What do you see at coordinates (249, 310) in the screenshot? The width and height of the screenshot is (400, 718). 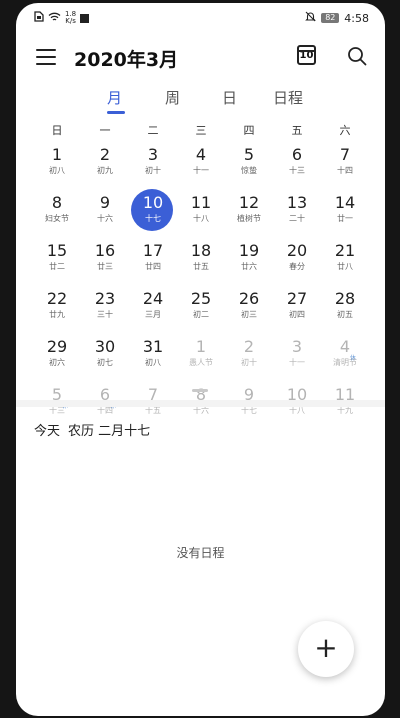 I see `day-cell: 26 初三` at bounding box center [249, 310].